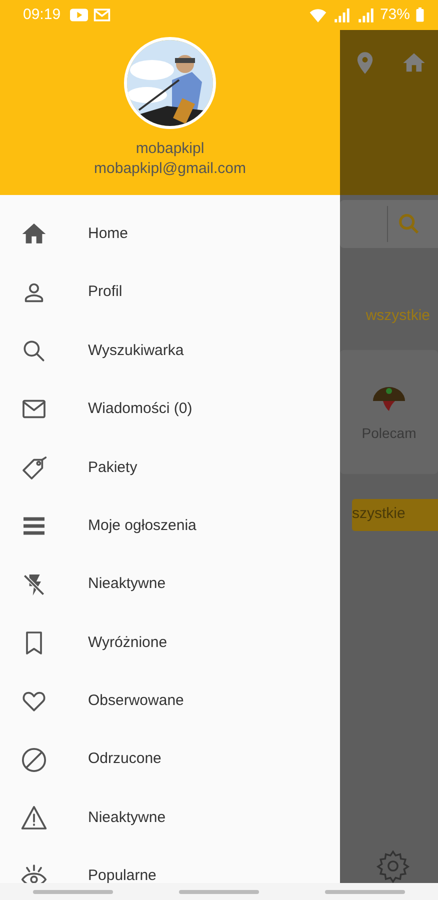 The height and width of the screenshot is (900, 438). What do you see at coordinates (34, 760) in the screenshot?
I see `block-icon` at bounding box center [34, 760].